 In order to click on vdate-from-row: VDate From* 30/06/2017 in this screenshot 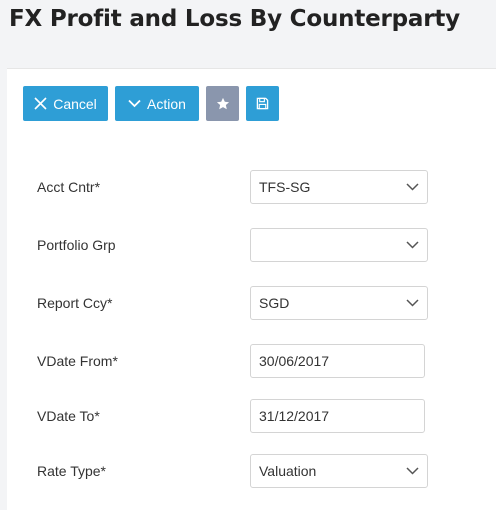, I will do `click(237, 361)`.